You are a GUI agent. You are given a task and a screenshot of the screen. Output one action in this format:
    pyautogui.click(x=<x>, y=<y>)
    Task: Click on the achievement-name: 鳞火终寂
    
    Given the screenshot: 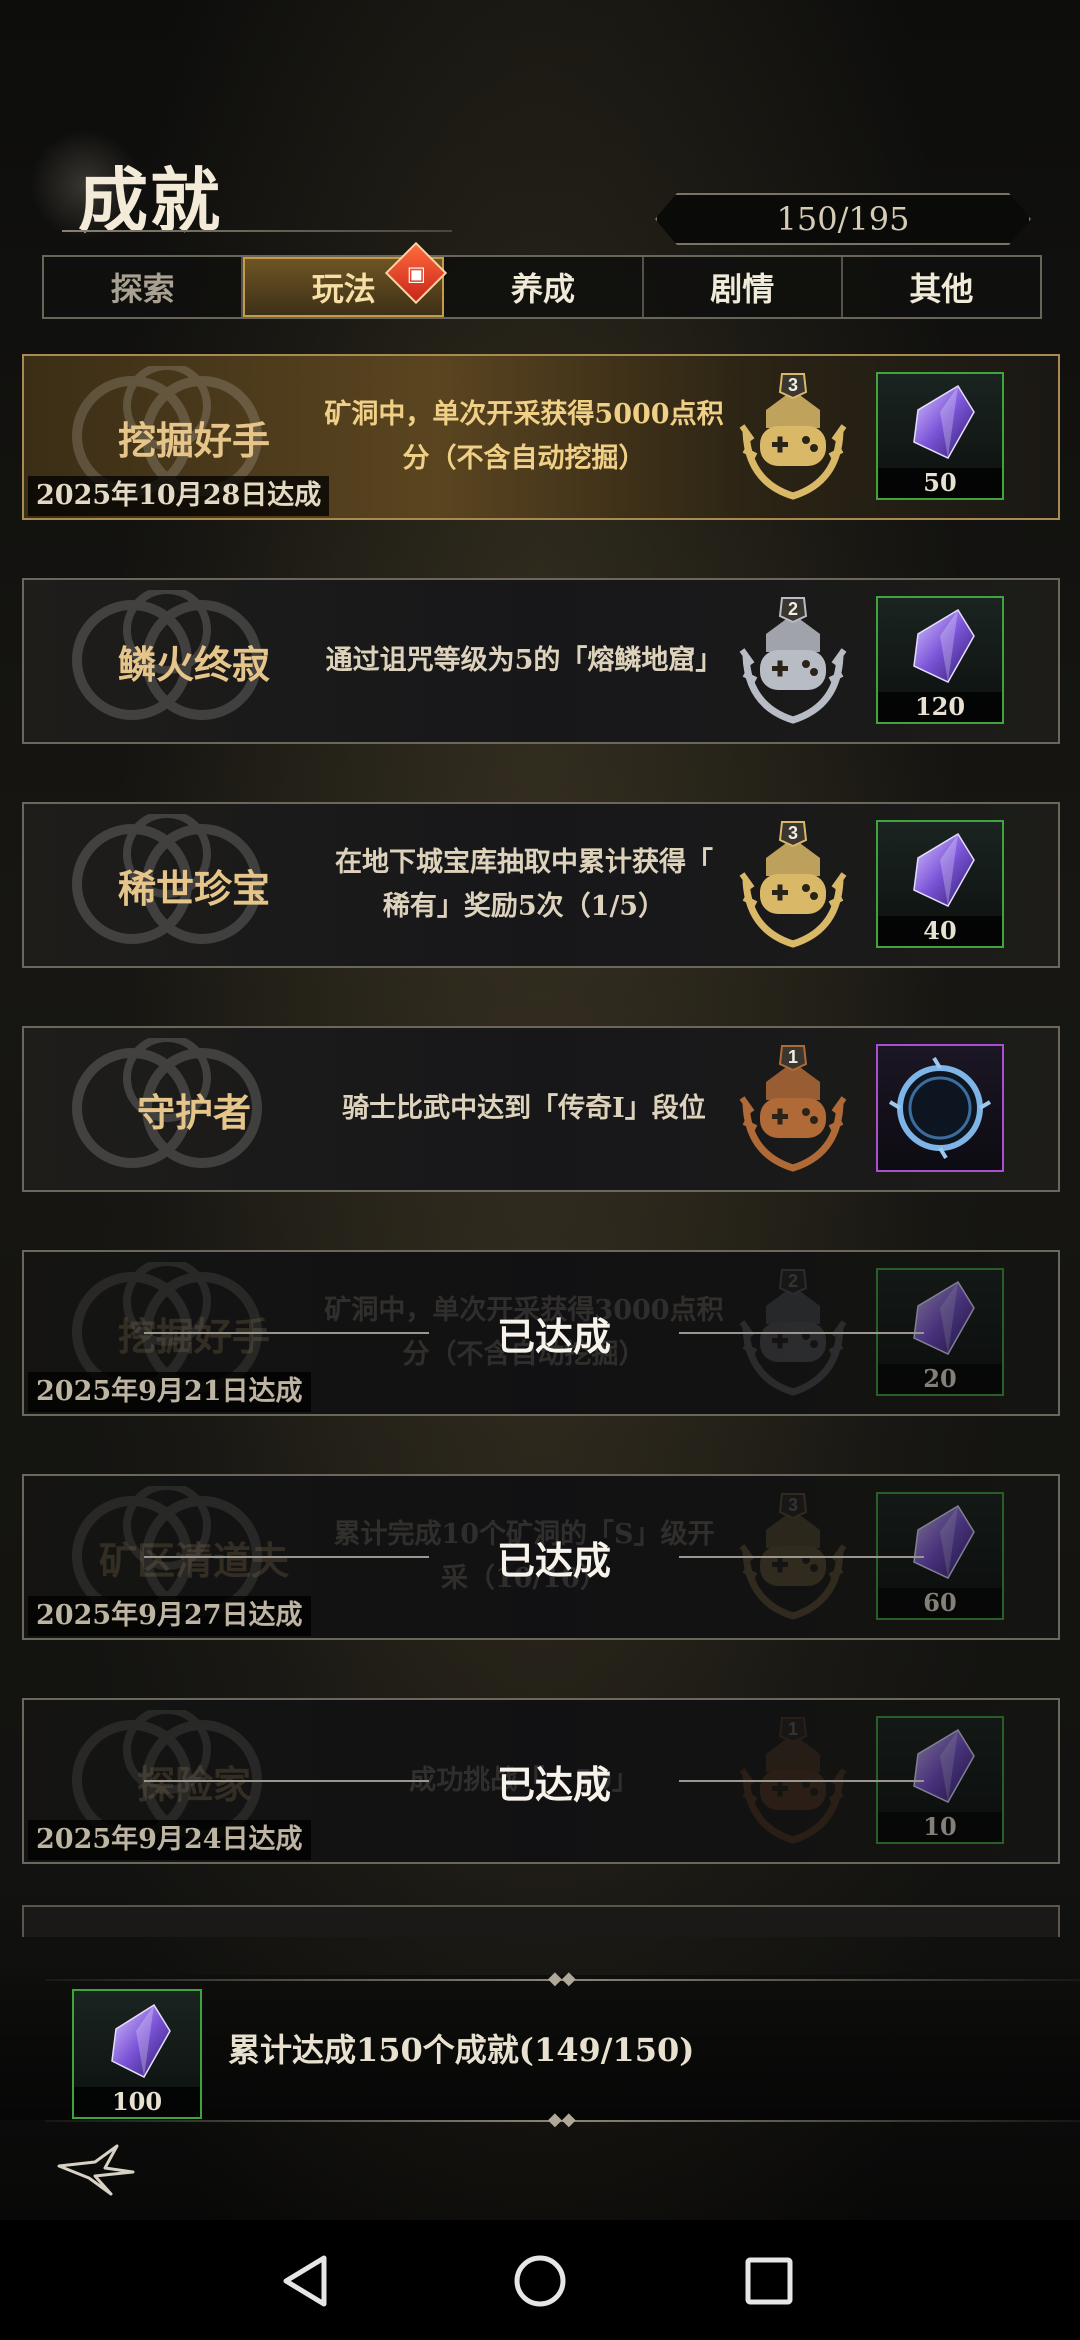 What is the action you would take?
    pyautogui.click(x=193, y=664)
    